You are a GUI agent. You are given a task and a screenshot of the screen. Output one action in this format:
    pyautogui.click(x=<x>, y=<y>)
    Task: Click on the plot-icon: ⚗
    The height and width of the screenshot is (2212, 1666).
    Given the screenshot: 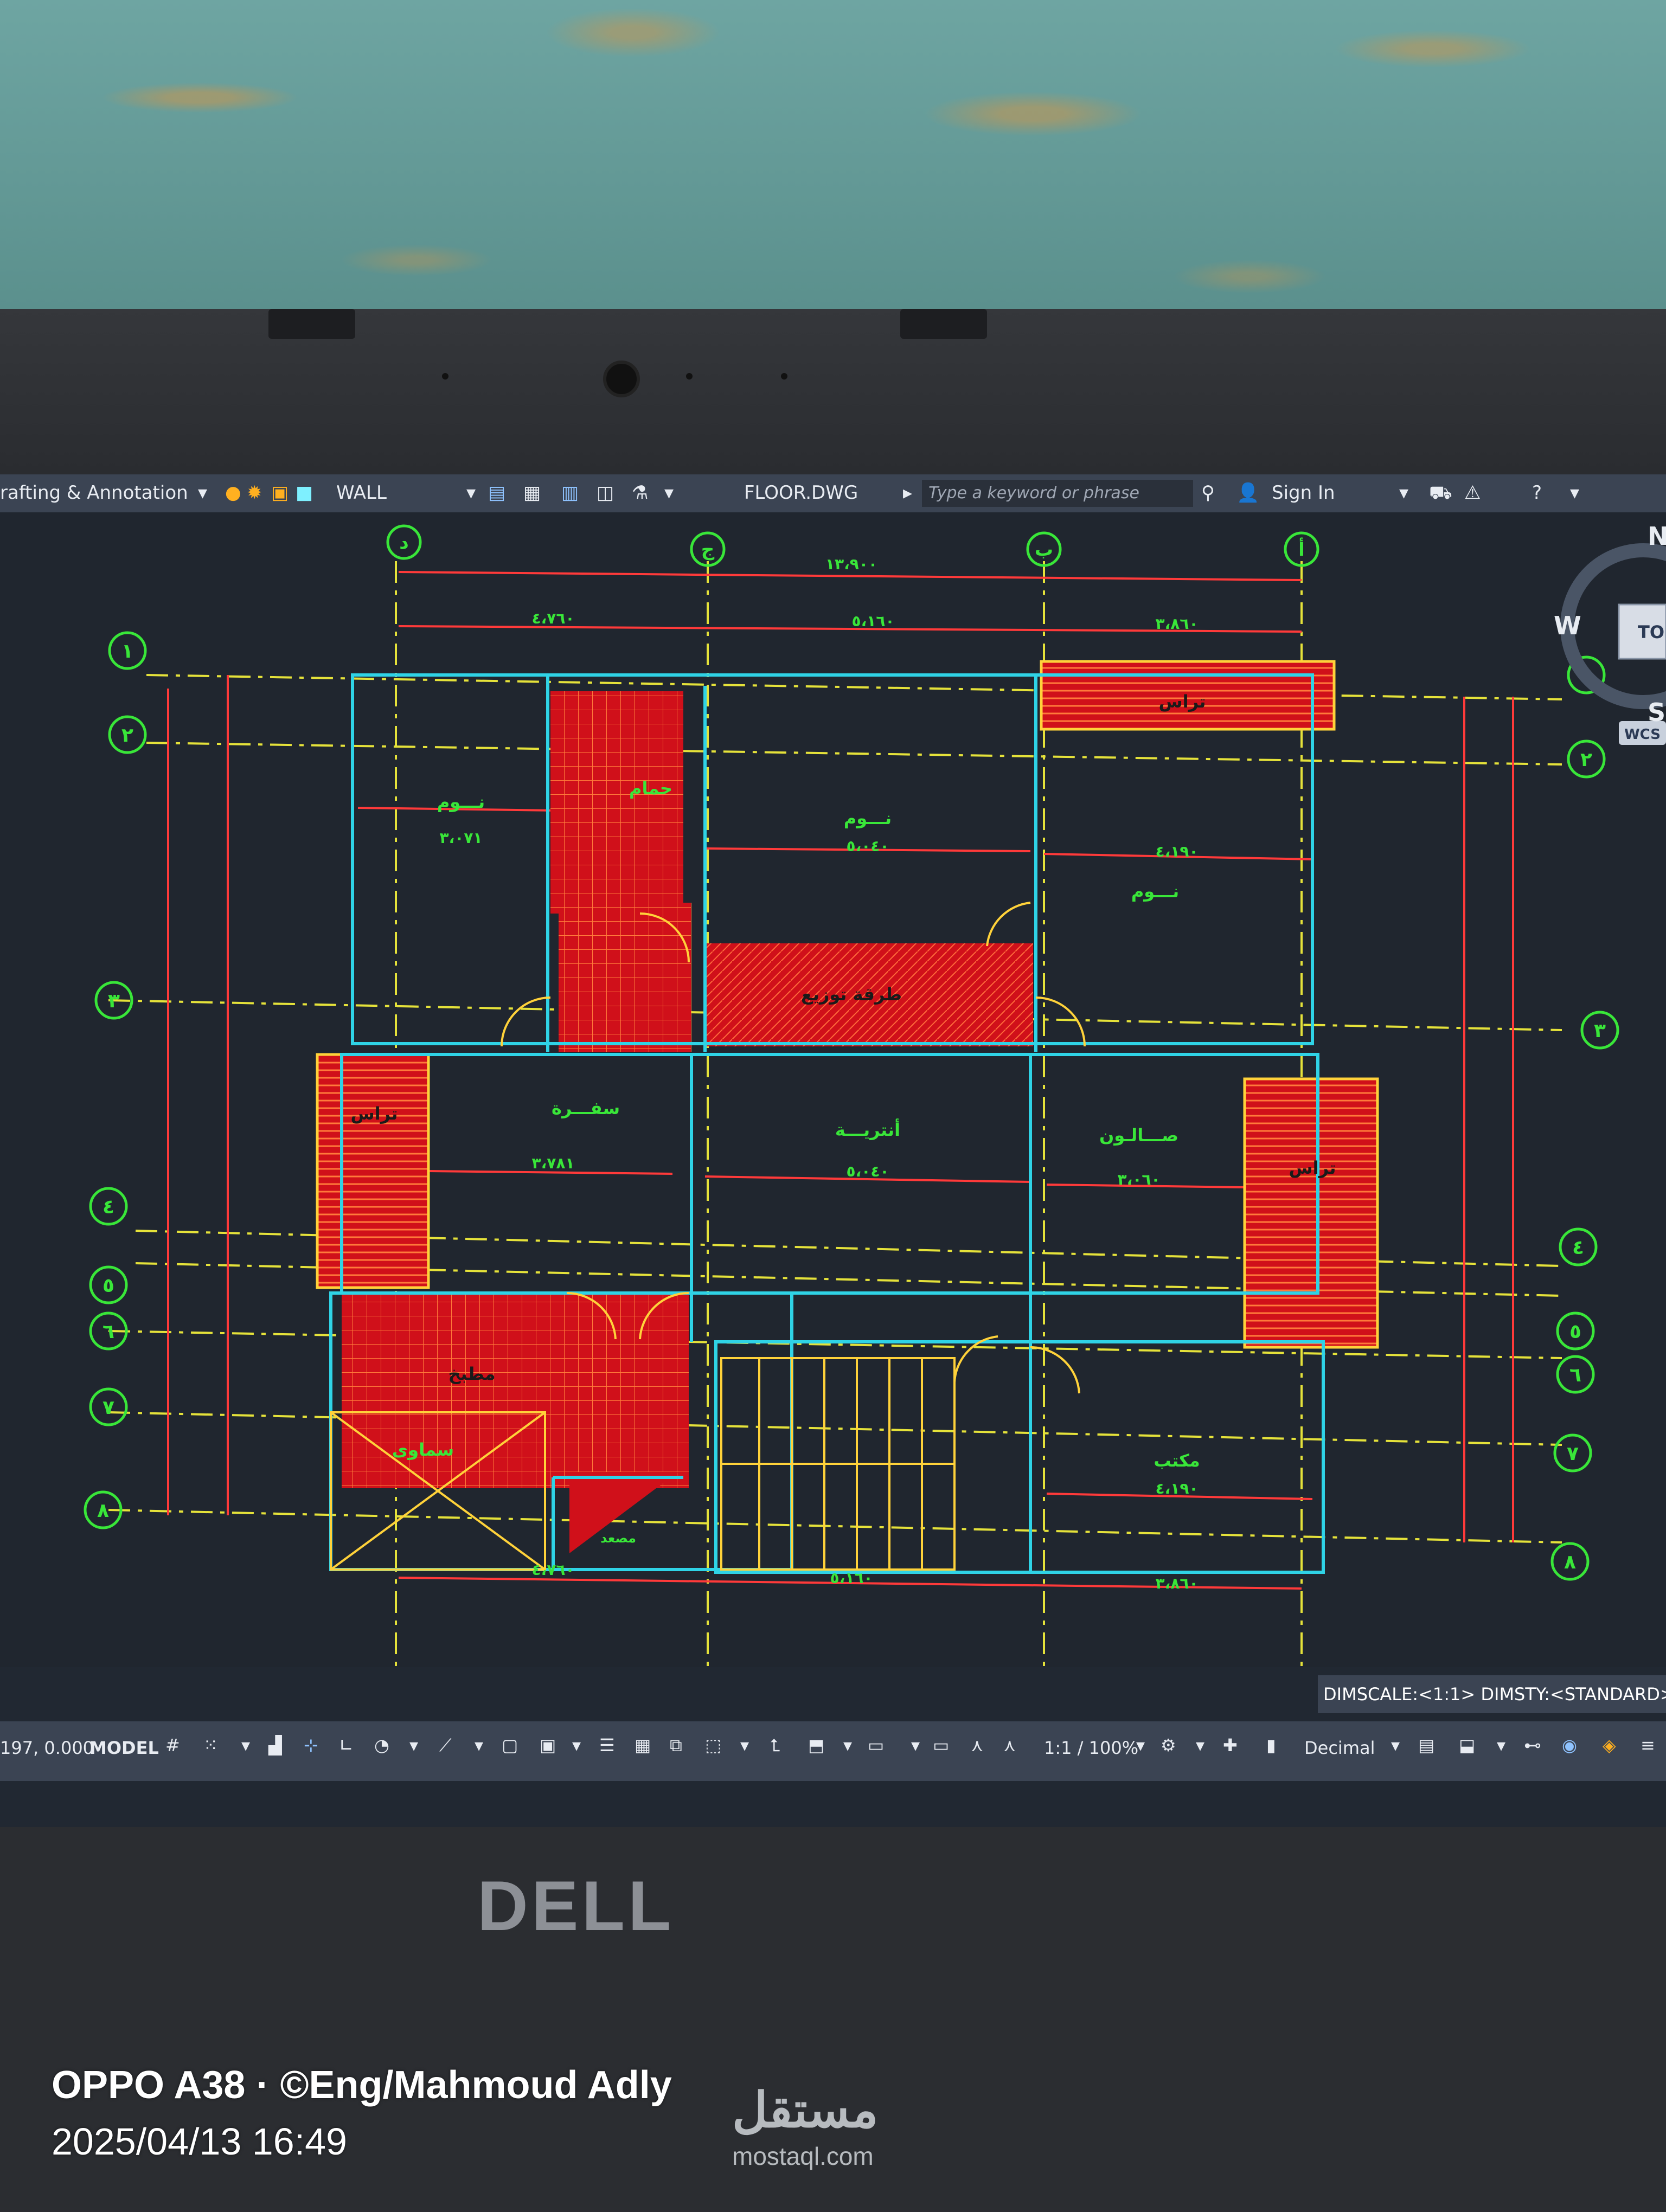 What is the action you would take?
    pyautogui.click(x=640, y=493)
    